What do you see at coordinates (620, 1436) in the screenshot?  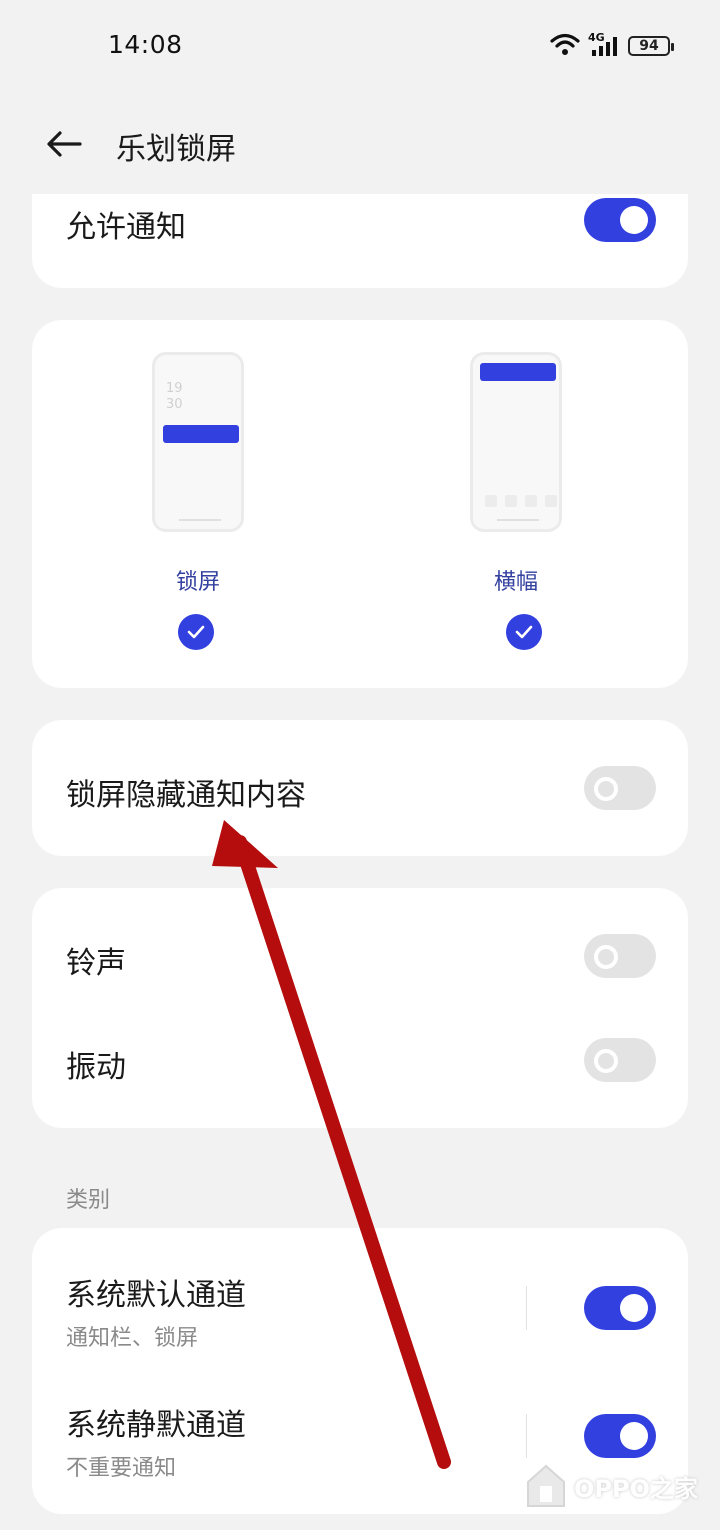 I see `silent-channel-toggle` at bounding box center [620, 1436].